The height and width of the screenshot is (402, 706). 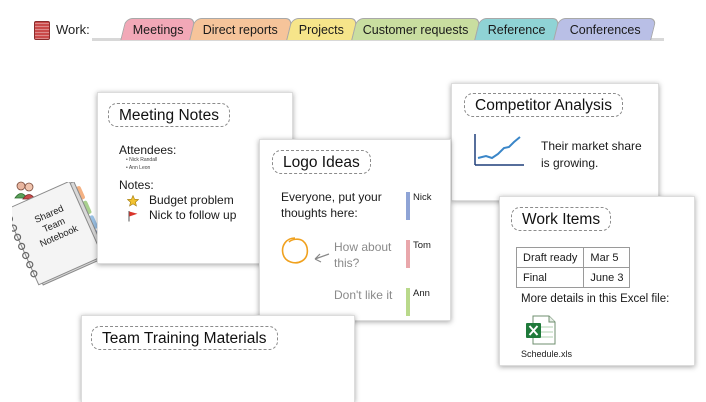 What do you see at coordinates (408, 254) in the screenshot?
I see `author-bar-tom` at bounding box center [408, 254].